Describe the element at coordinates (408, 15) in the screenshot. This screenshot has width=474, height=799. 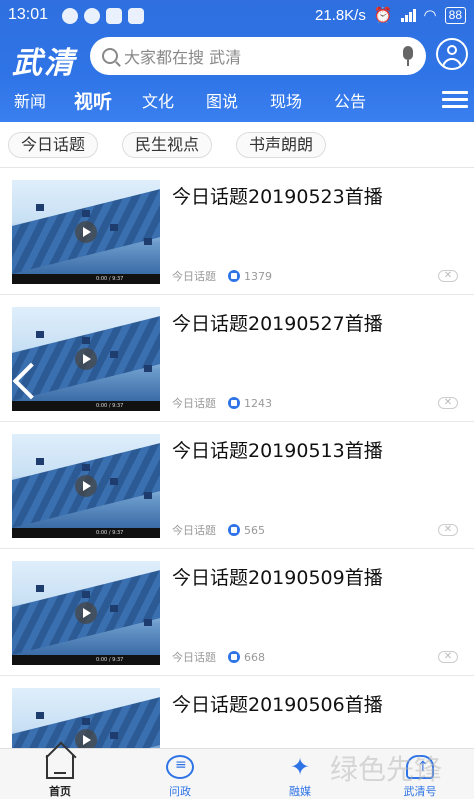
I see `signal-icon` at that location.